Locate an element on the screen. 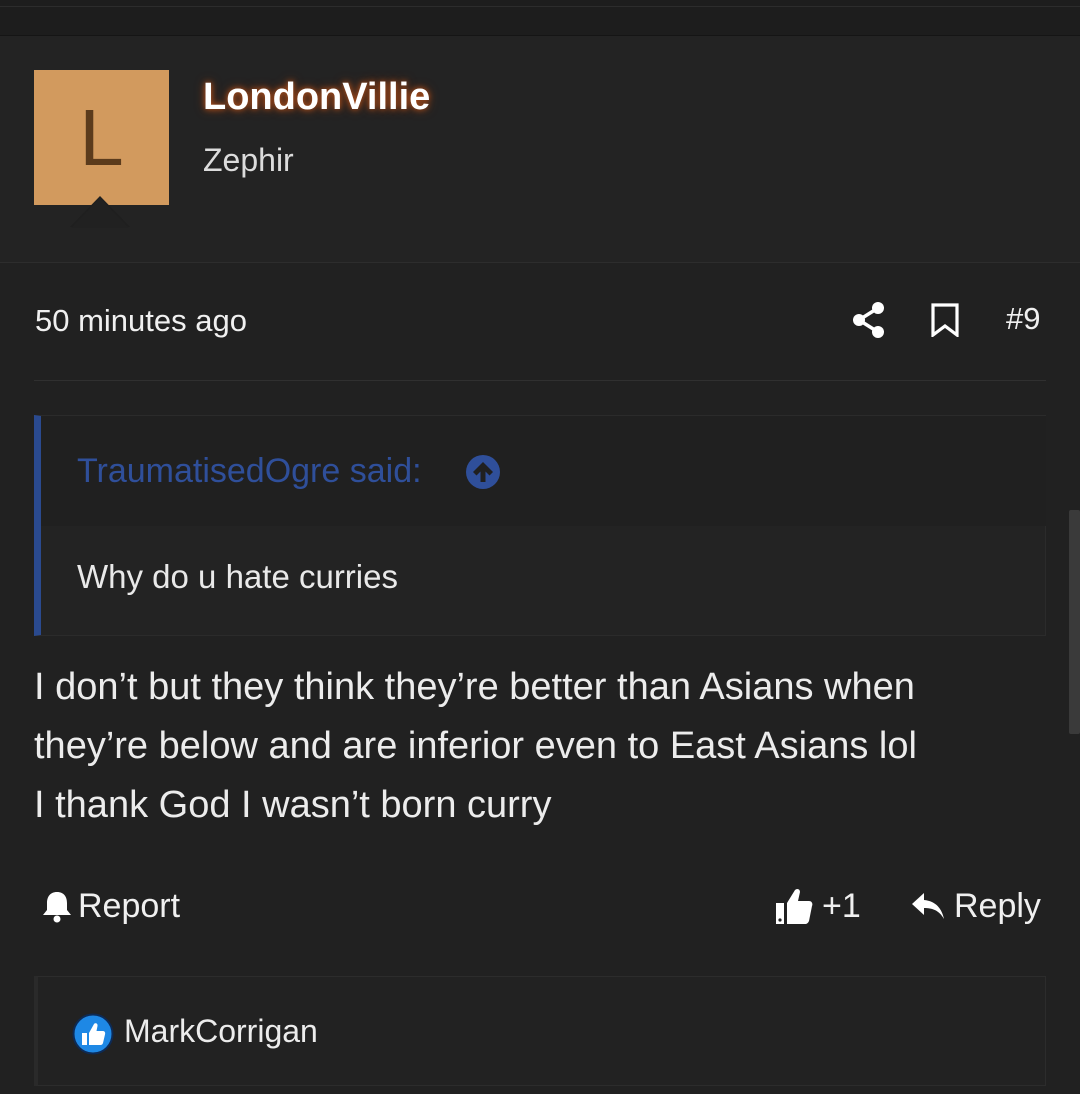 Image resolution: width=1080 pixels, height=1094 pixels. reply-button: Reply is located at coordinates (975, 906).